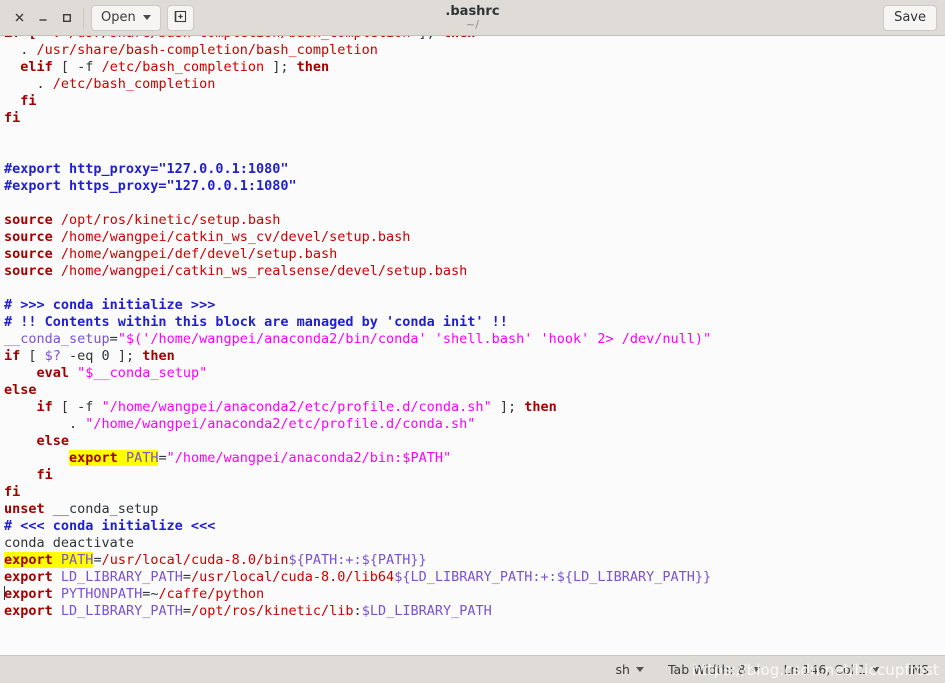 This screenshot has height=683, width=945. Describe the element at coordinates (357, 67) in the screenshot. I see `code-line: elif [ -f /etc/bash_completion ]; then` at that location.